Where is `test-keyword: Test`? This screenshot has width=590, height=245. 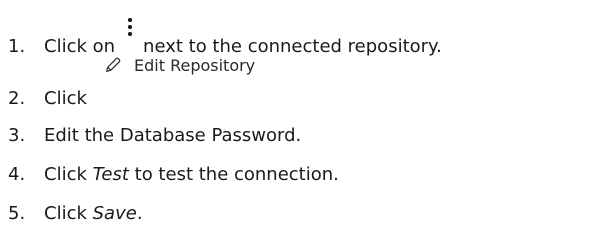
test-keyword: Test is located at coordinates (110, 174).